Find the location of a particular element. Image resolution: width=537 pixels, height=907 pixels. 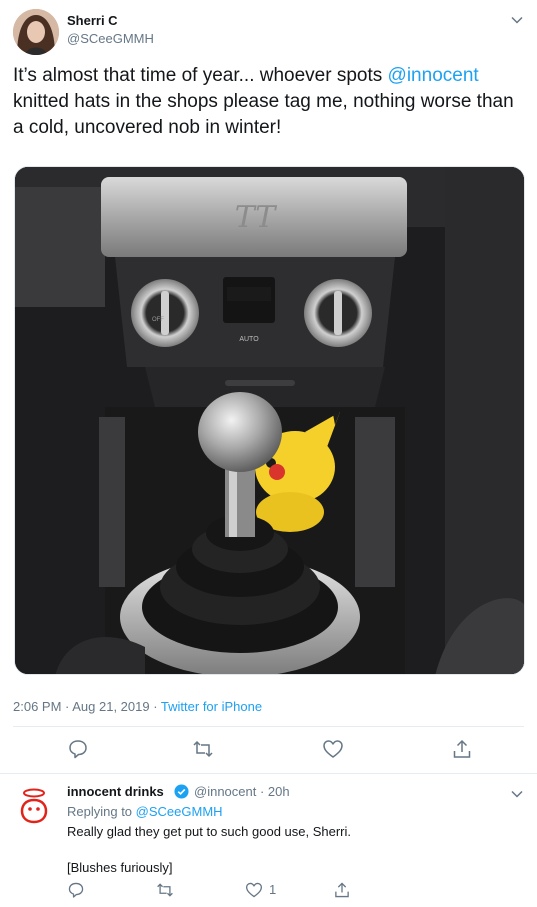

replying-to: Replying to @SCeeGMMH is located at coordinates (145, 811).